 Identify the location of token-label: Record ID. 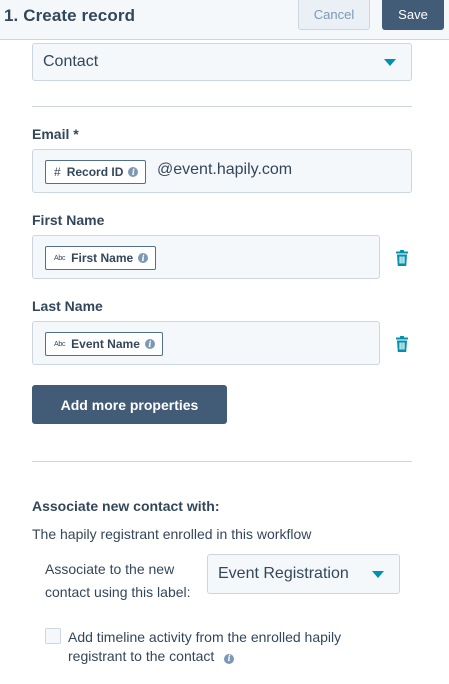
(95, 172).